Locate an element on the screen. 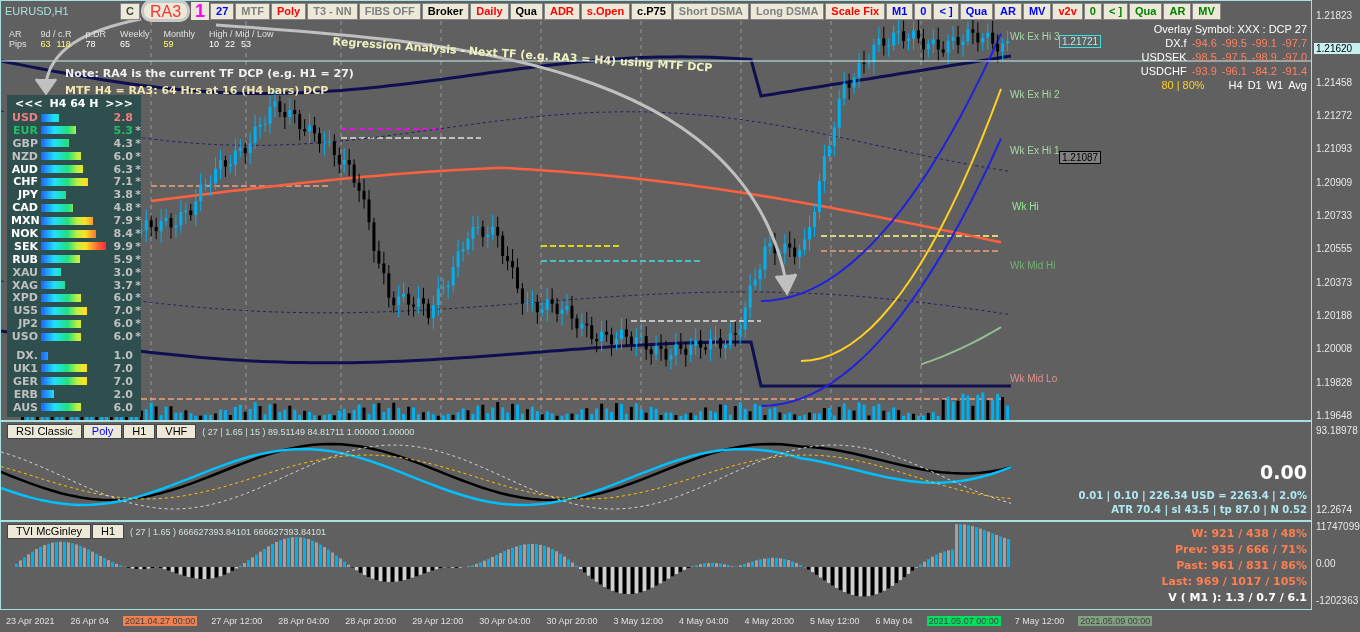 The width and height of the screenshot is (1360, 632). indicator-button: TVI McGinley is located at coordinates (49, 531).